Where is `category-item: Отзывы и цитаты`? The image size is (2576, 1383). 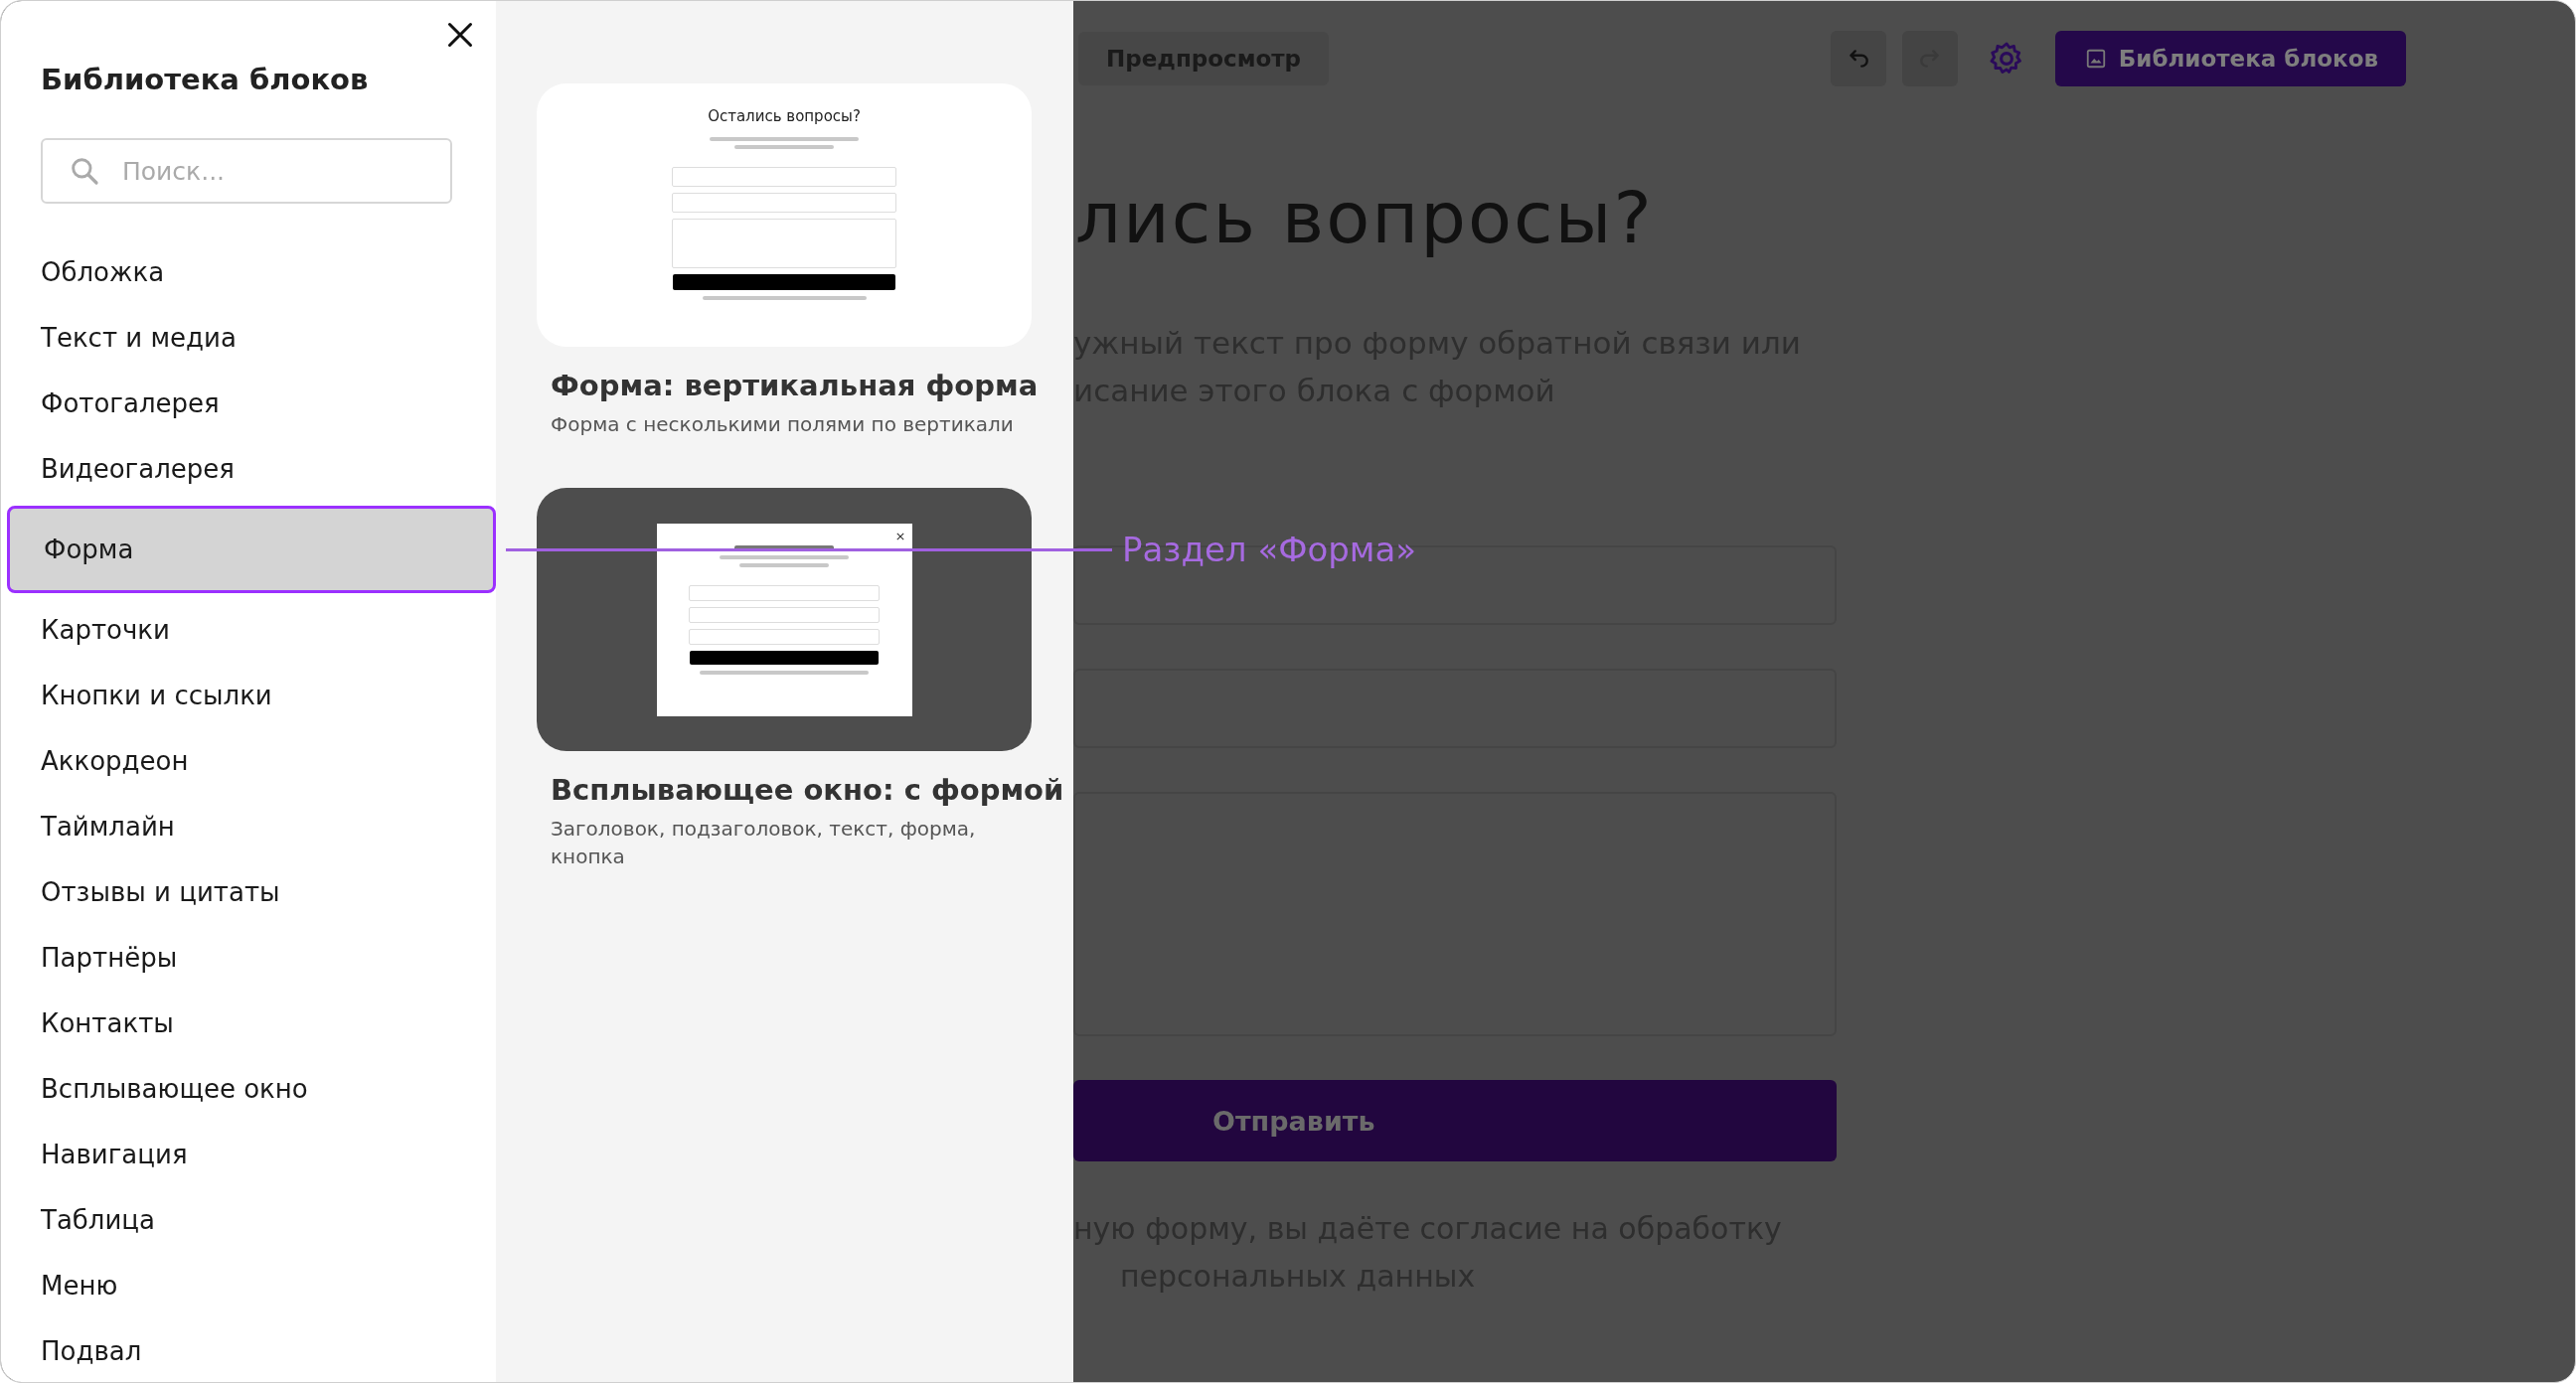
category-item: Отзывы и цитаты is located at coordinates (248, 892).